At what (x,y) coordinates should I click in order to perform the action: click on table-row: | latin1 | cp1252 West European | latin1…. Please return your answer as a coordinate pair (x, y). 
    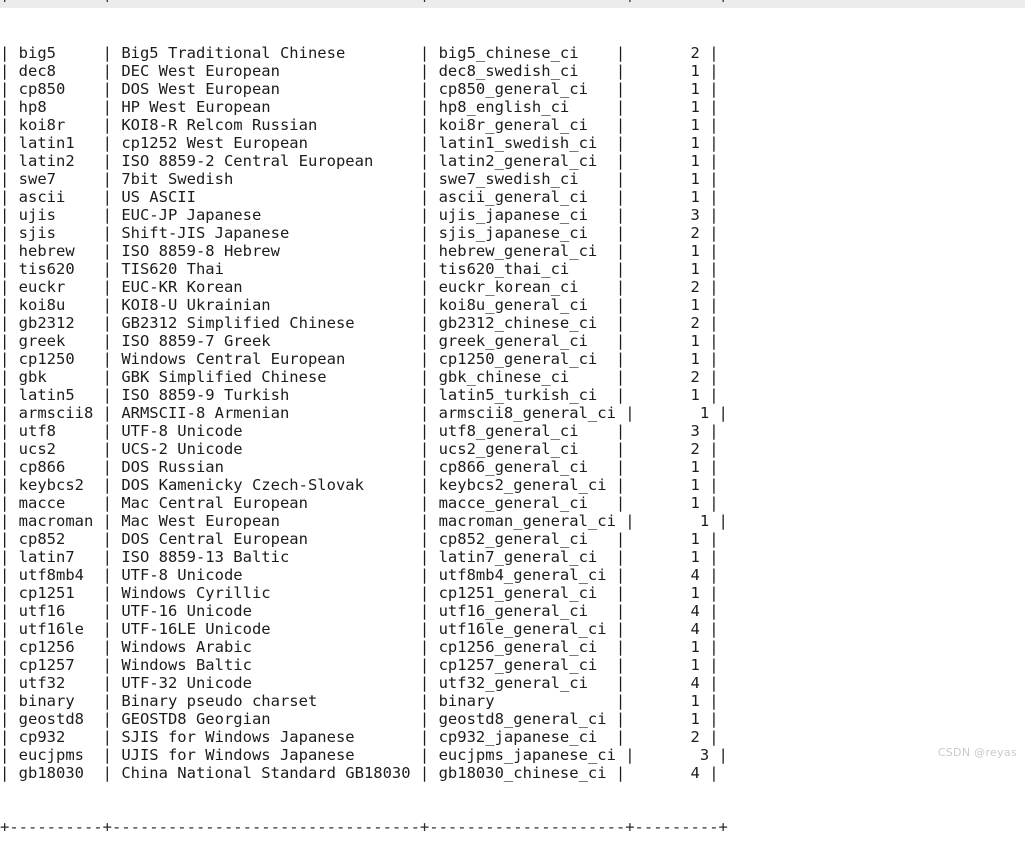
    Looking at the image, I should click on (512, 143).